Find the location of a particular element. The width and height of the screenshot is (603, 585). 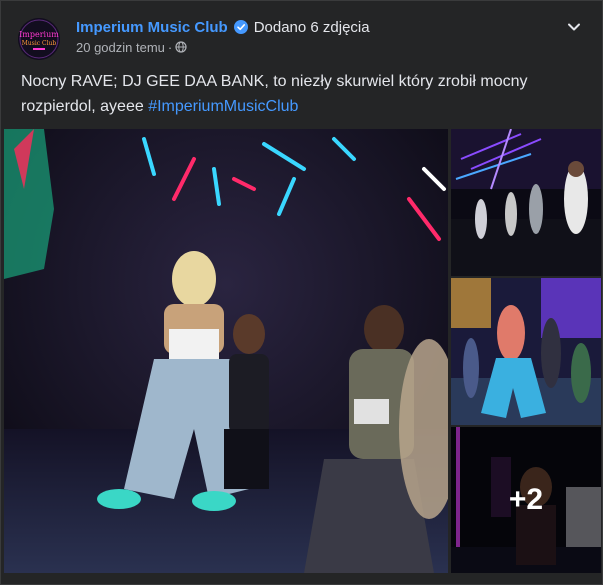

more-photos-count: +2 is located at coordinates (526, 499).